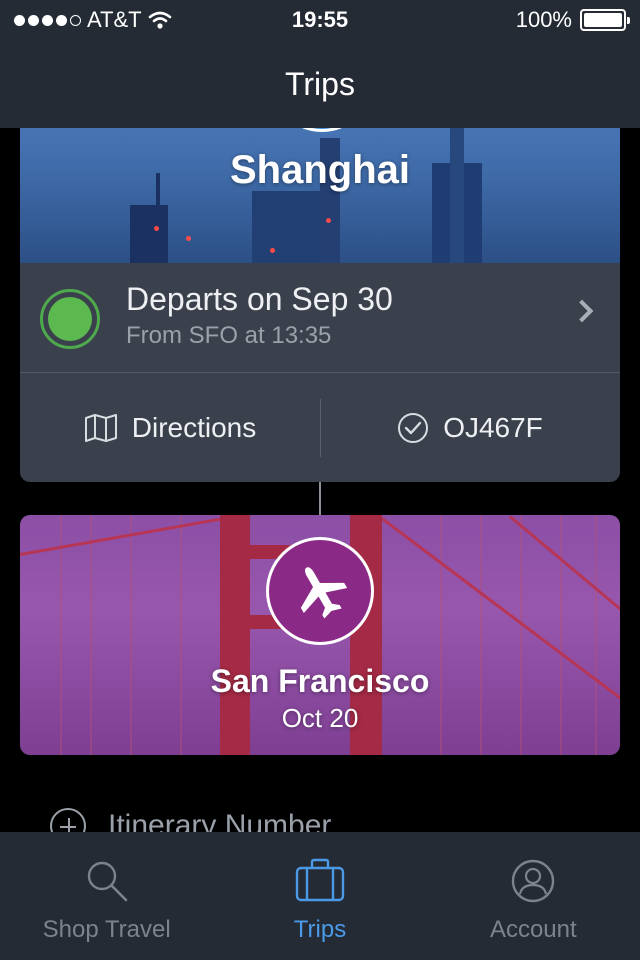 The width and height of the screenshot is (640, 960). What do you see at coordinates (194, 427) in the screenshot?
I see `directions-label: Directions` at bounding box center [194, 427].